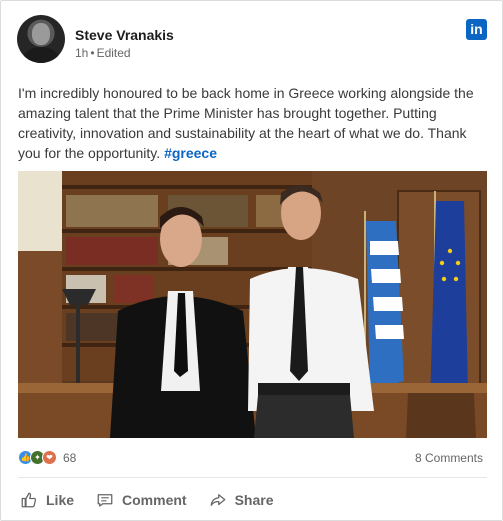 The image size is (503, 521). Describe the element at coordinates (124, 35) in the screenshot. I see `author-name: Steve Vranakis` at that location.